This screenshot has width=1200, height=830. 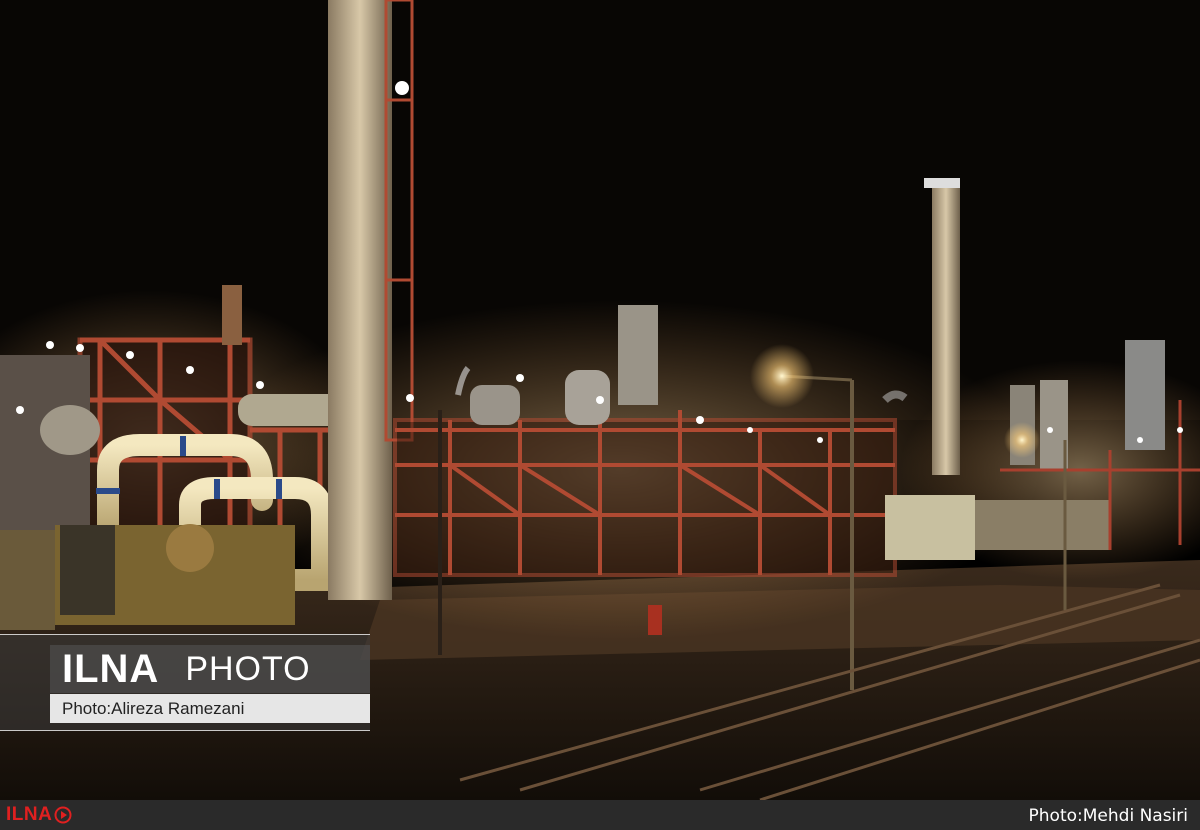 What do you see at coordinates (111, 668) in the screenshot?
I see `watermark-brand: ILNA` at bounding box center [111, 668].